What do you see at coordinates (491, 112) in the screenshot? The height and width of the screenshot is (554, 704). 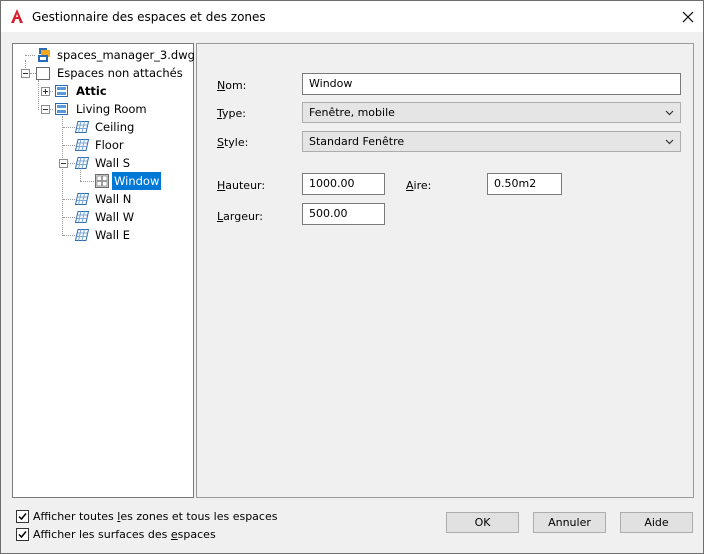 I see `type-select: Fenêtre, mobile` at bounding box center [491, 112].